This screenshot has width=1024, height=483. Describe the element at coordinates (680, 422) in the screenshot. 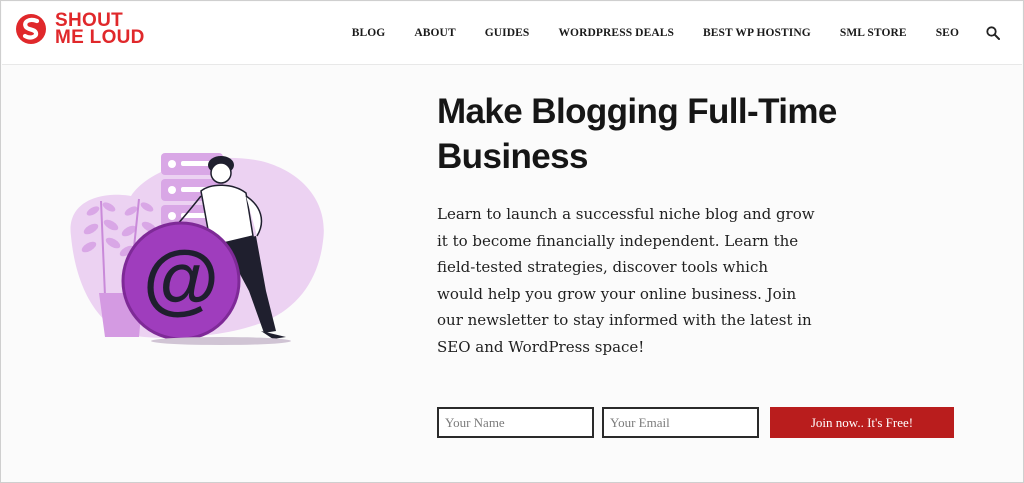

I see `email-input` at that location.